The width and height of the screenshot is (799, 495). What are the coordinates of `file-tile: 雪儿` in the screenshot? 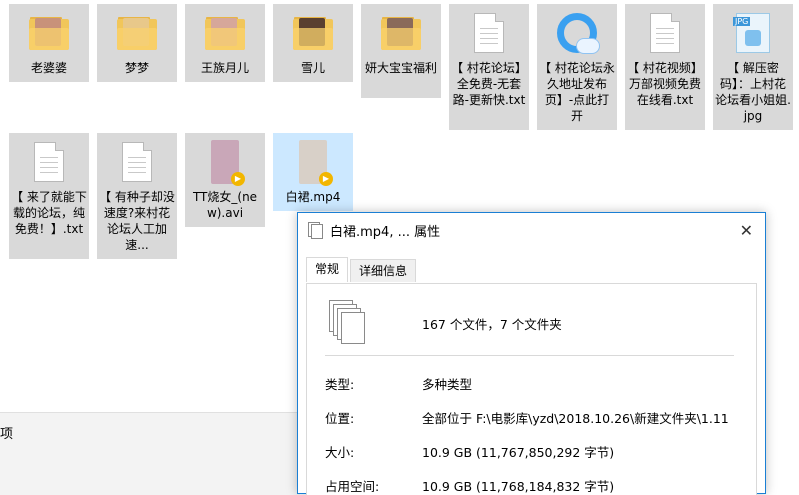 It's located at (313, 43).